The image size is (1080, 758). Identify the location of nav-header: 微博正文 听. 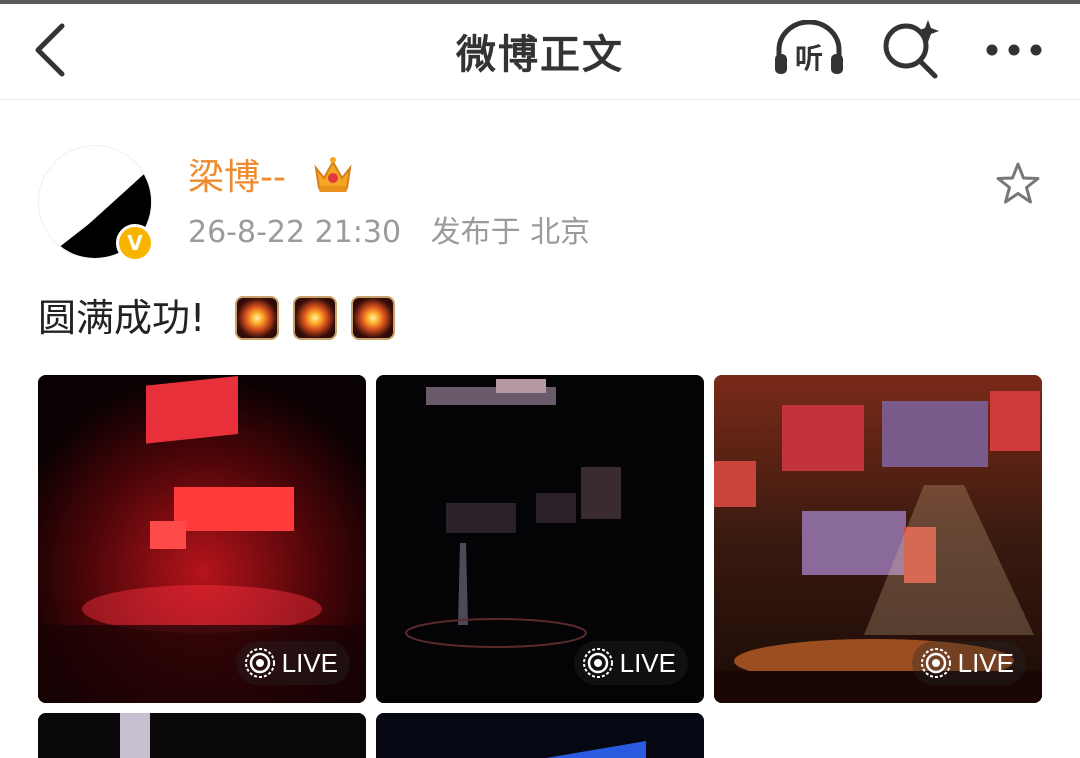
(540, 52).